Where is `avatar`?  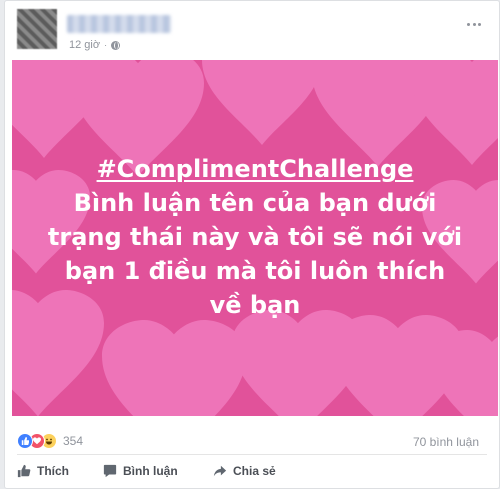
avatar is located at coordinates (37, 29).